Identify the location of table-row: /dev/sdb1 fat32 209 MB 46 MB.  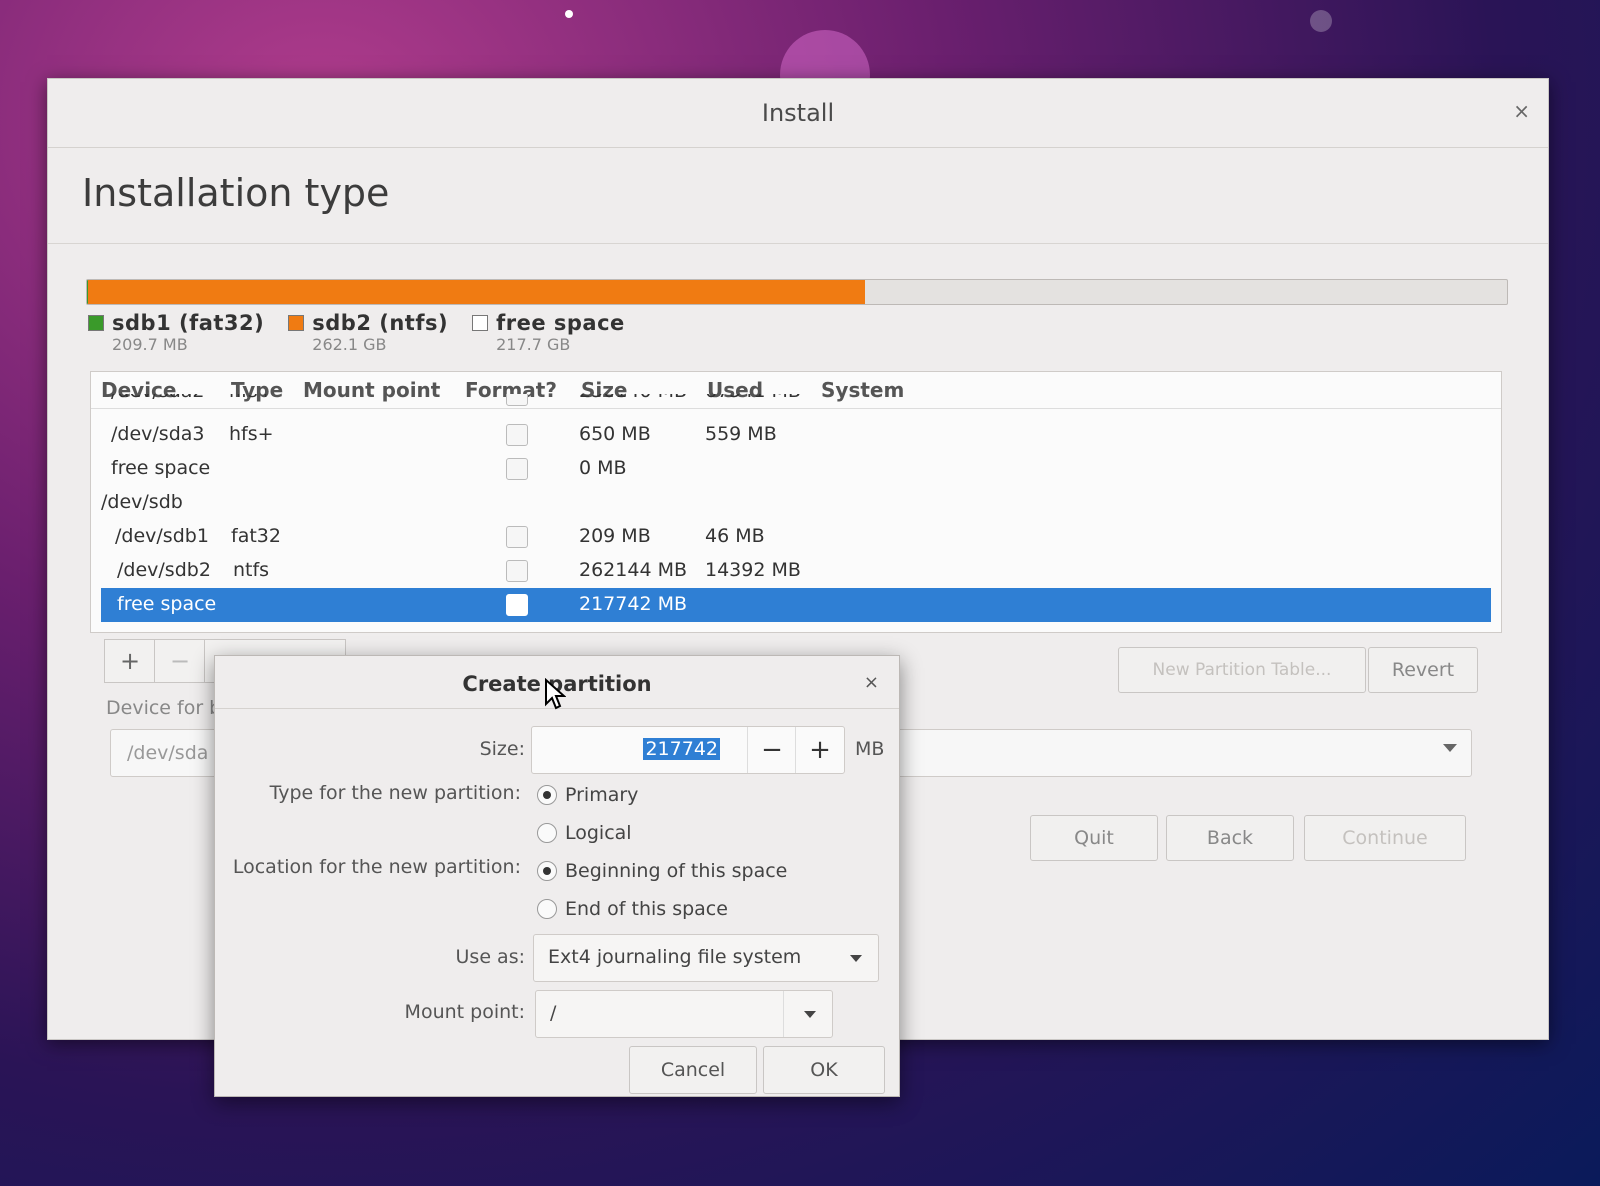
(796, 537).